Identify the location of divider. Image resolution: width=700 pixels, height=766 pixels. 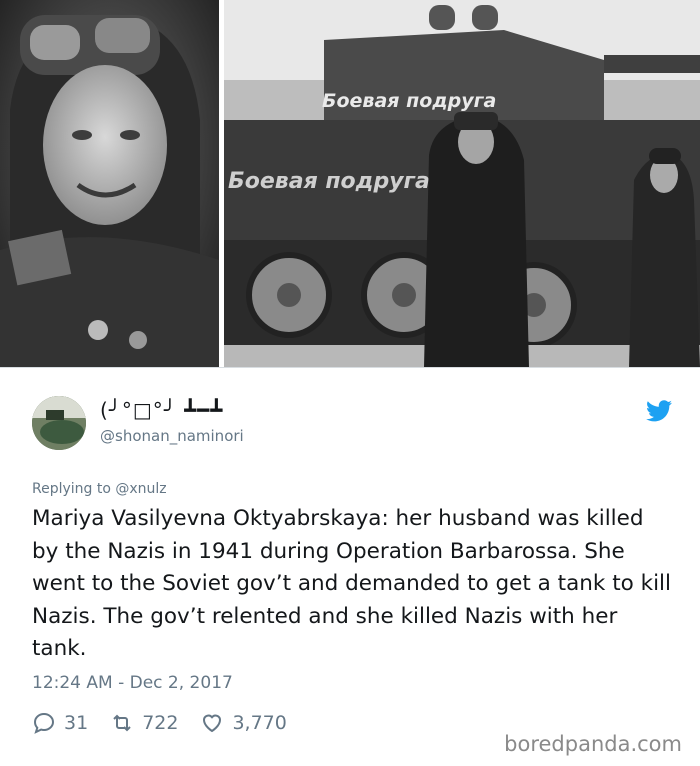
(350, 367).